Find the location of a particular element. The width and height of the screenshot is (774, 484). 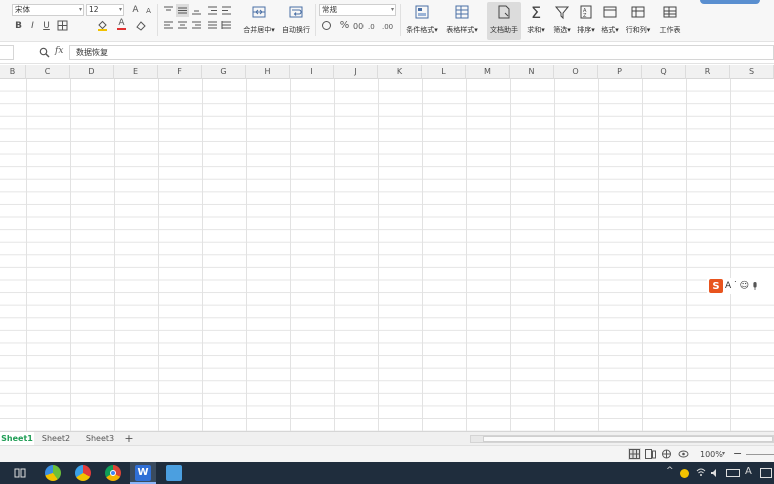

column-header-c: C is located at coordinates (48, 72).